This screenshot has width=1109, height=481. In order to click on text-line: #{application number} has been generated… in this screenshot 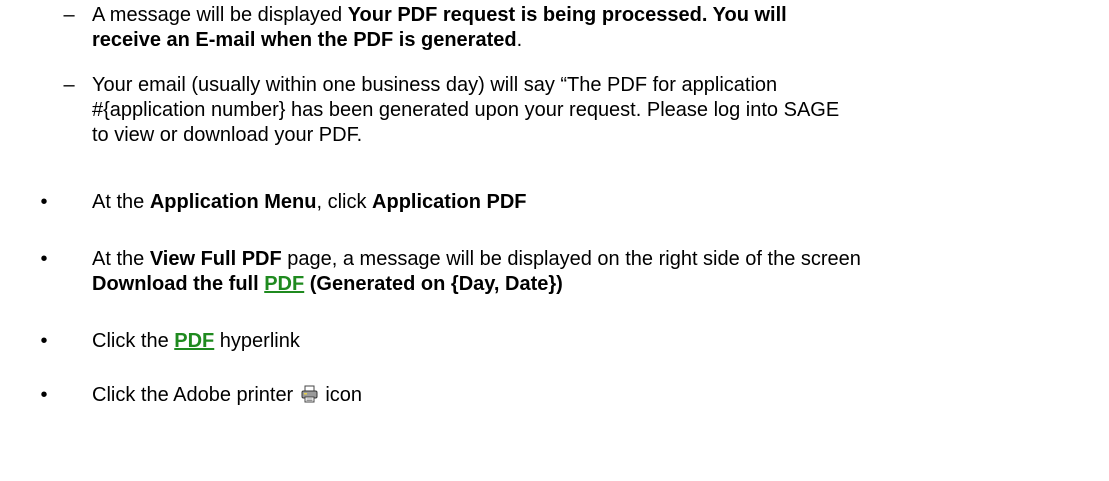, I will do `click(466, 110)`.